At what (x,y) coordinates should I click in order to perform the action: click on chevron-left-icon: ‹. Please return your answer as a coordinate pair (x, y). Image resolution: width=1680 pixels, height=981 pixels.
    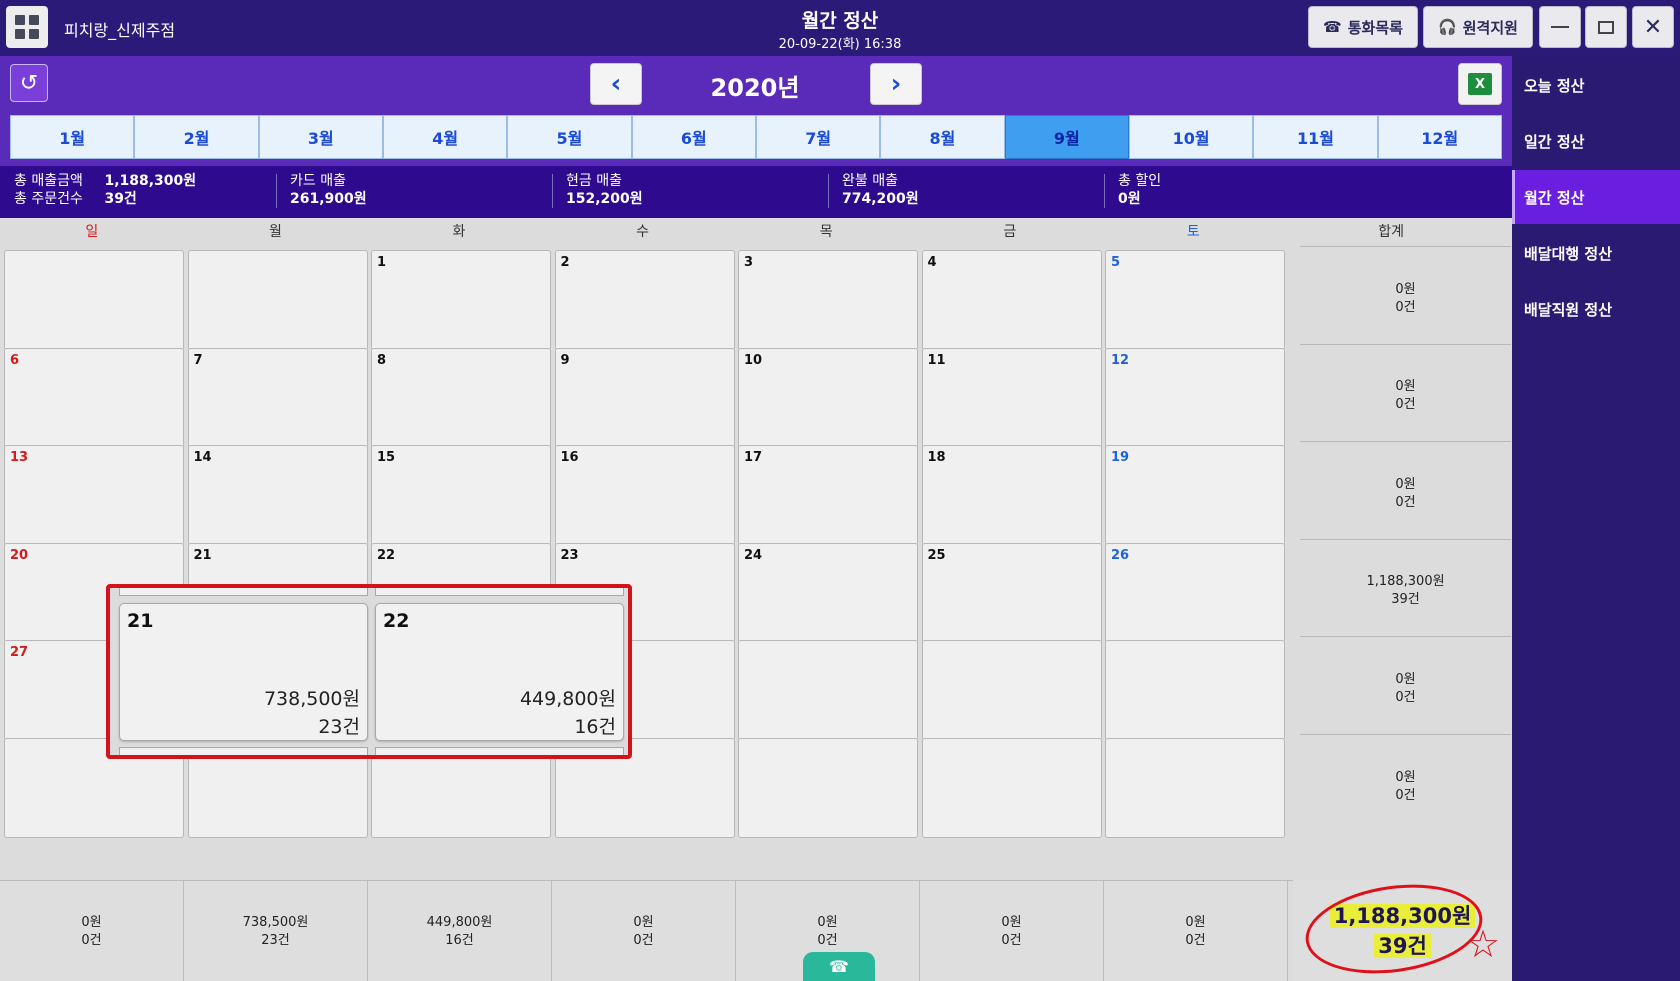
    Looking at the image, I should click on (616, 84).